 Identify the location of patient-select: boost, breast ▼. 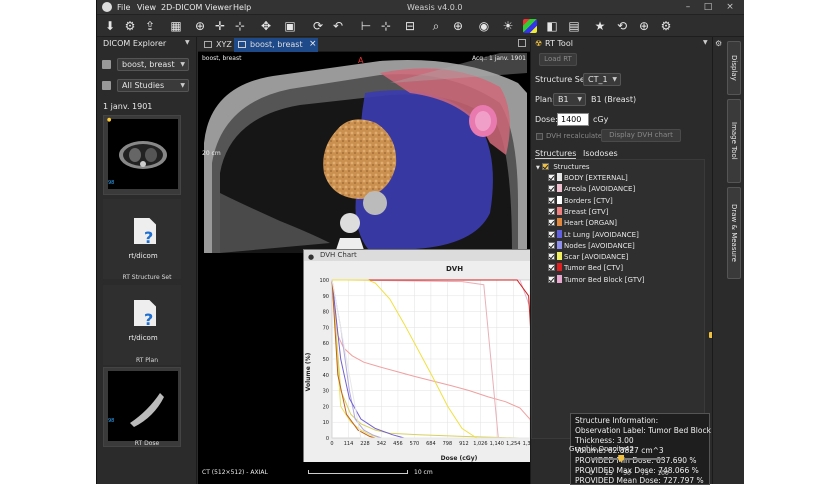
(153, 64).